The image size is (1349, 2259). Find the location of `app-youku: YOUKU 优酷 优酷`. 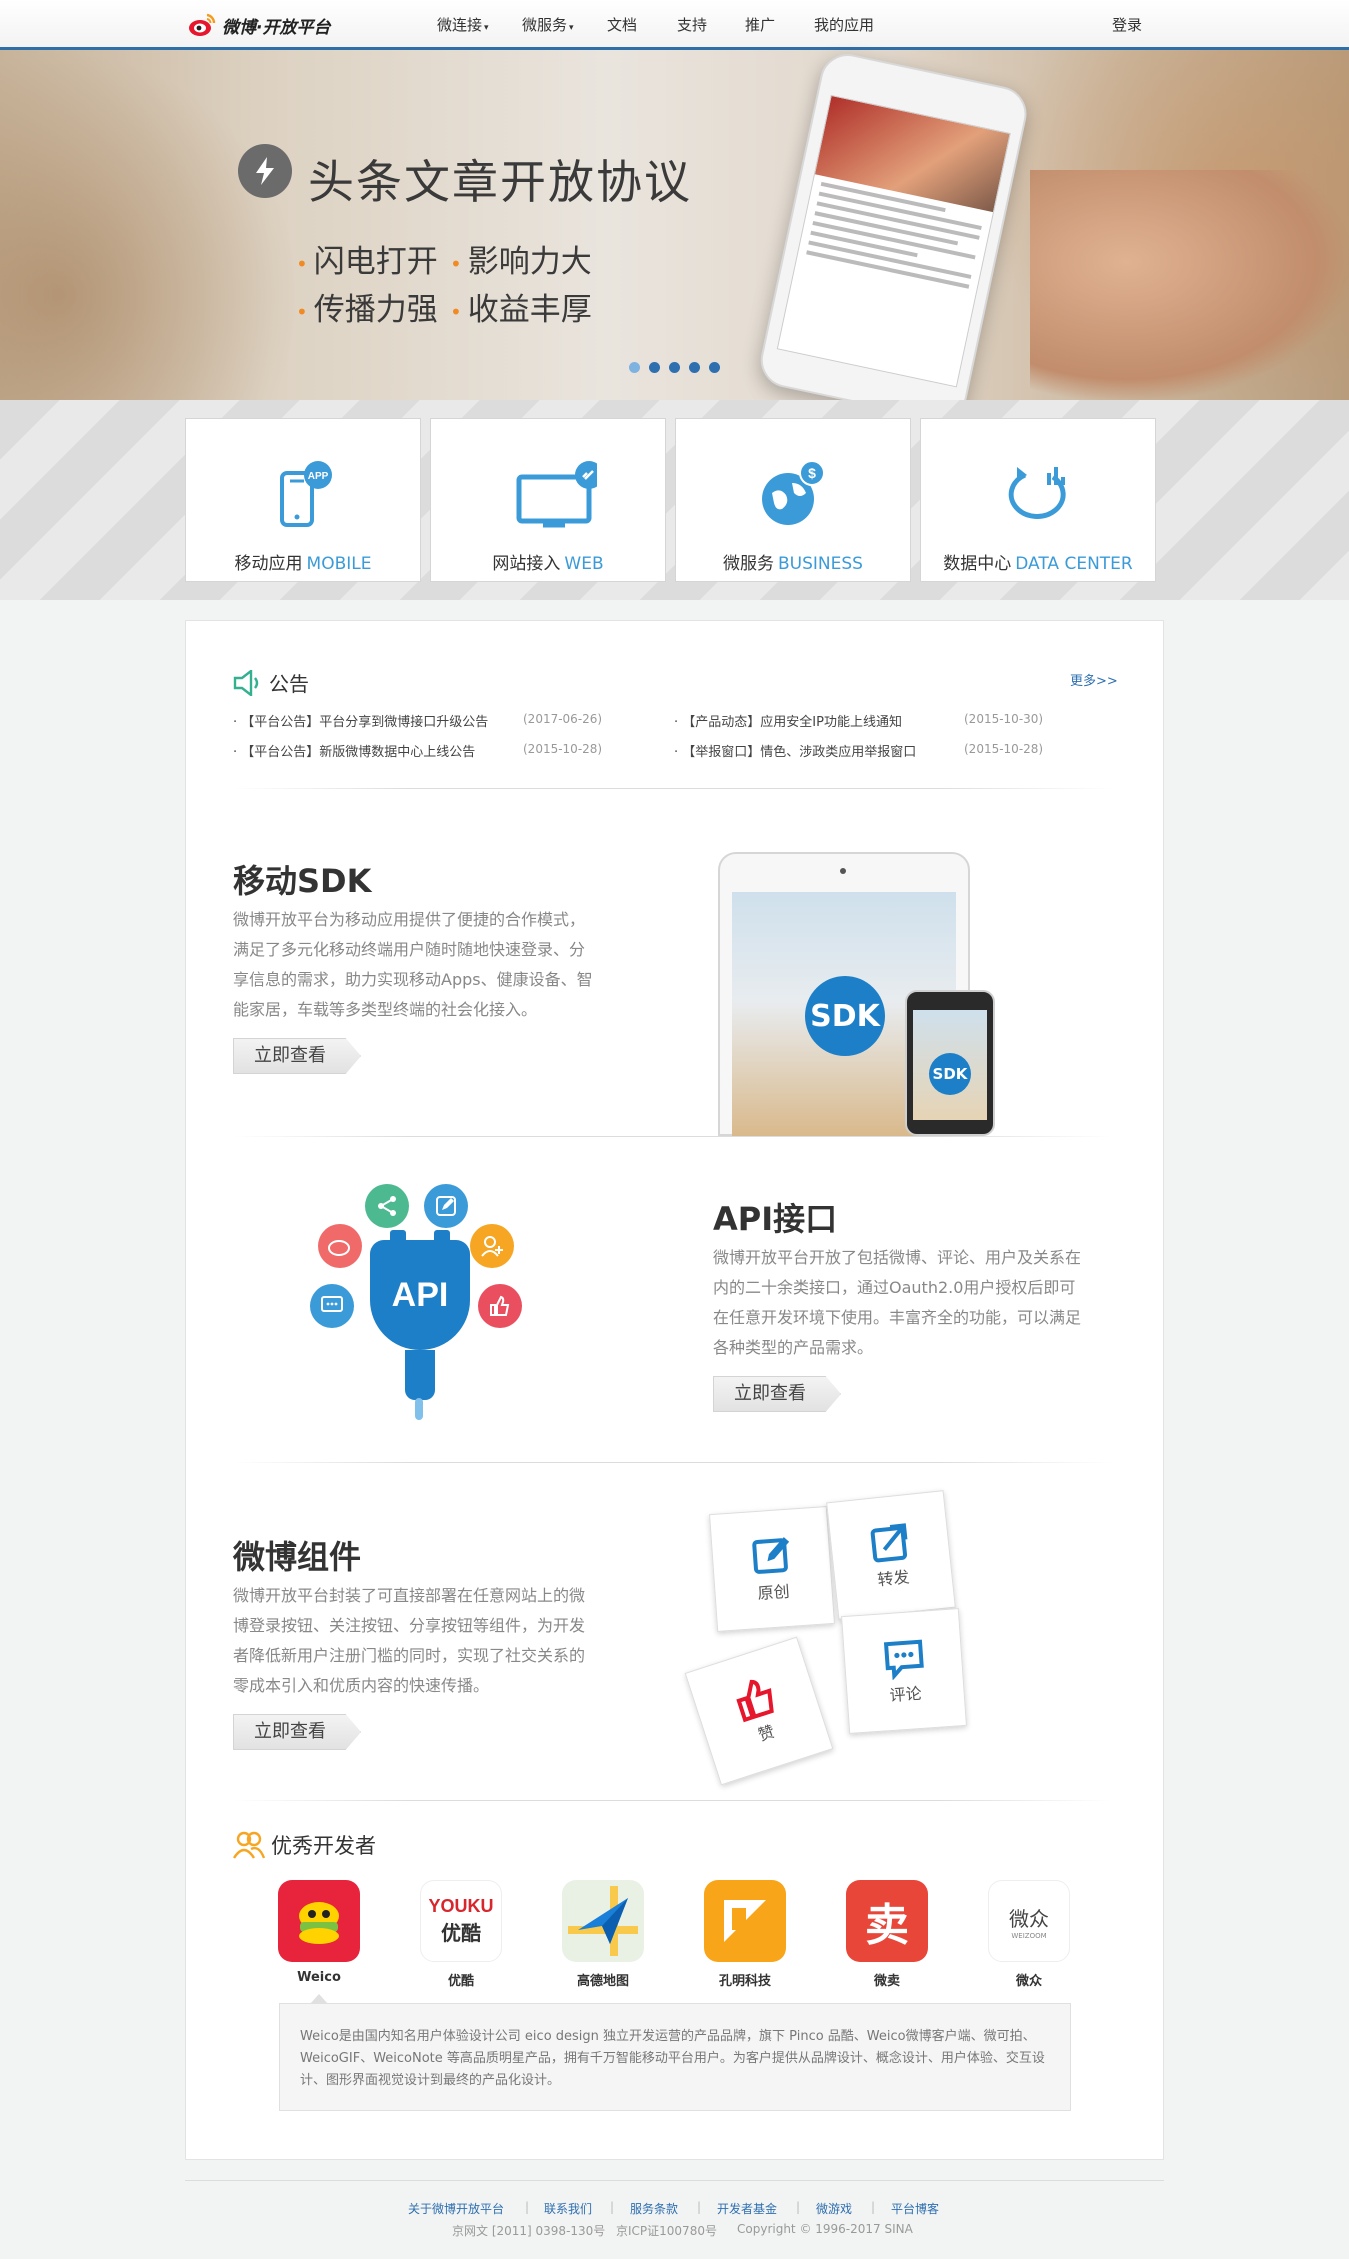

app-youku: YOUKU 优酷 优酷 is located at coordinates (461, 1934).